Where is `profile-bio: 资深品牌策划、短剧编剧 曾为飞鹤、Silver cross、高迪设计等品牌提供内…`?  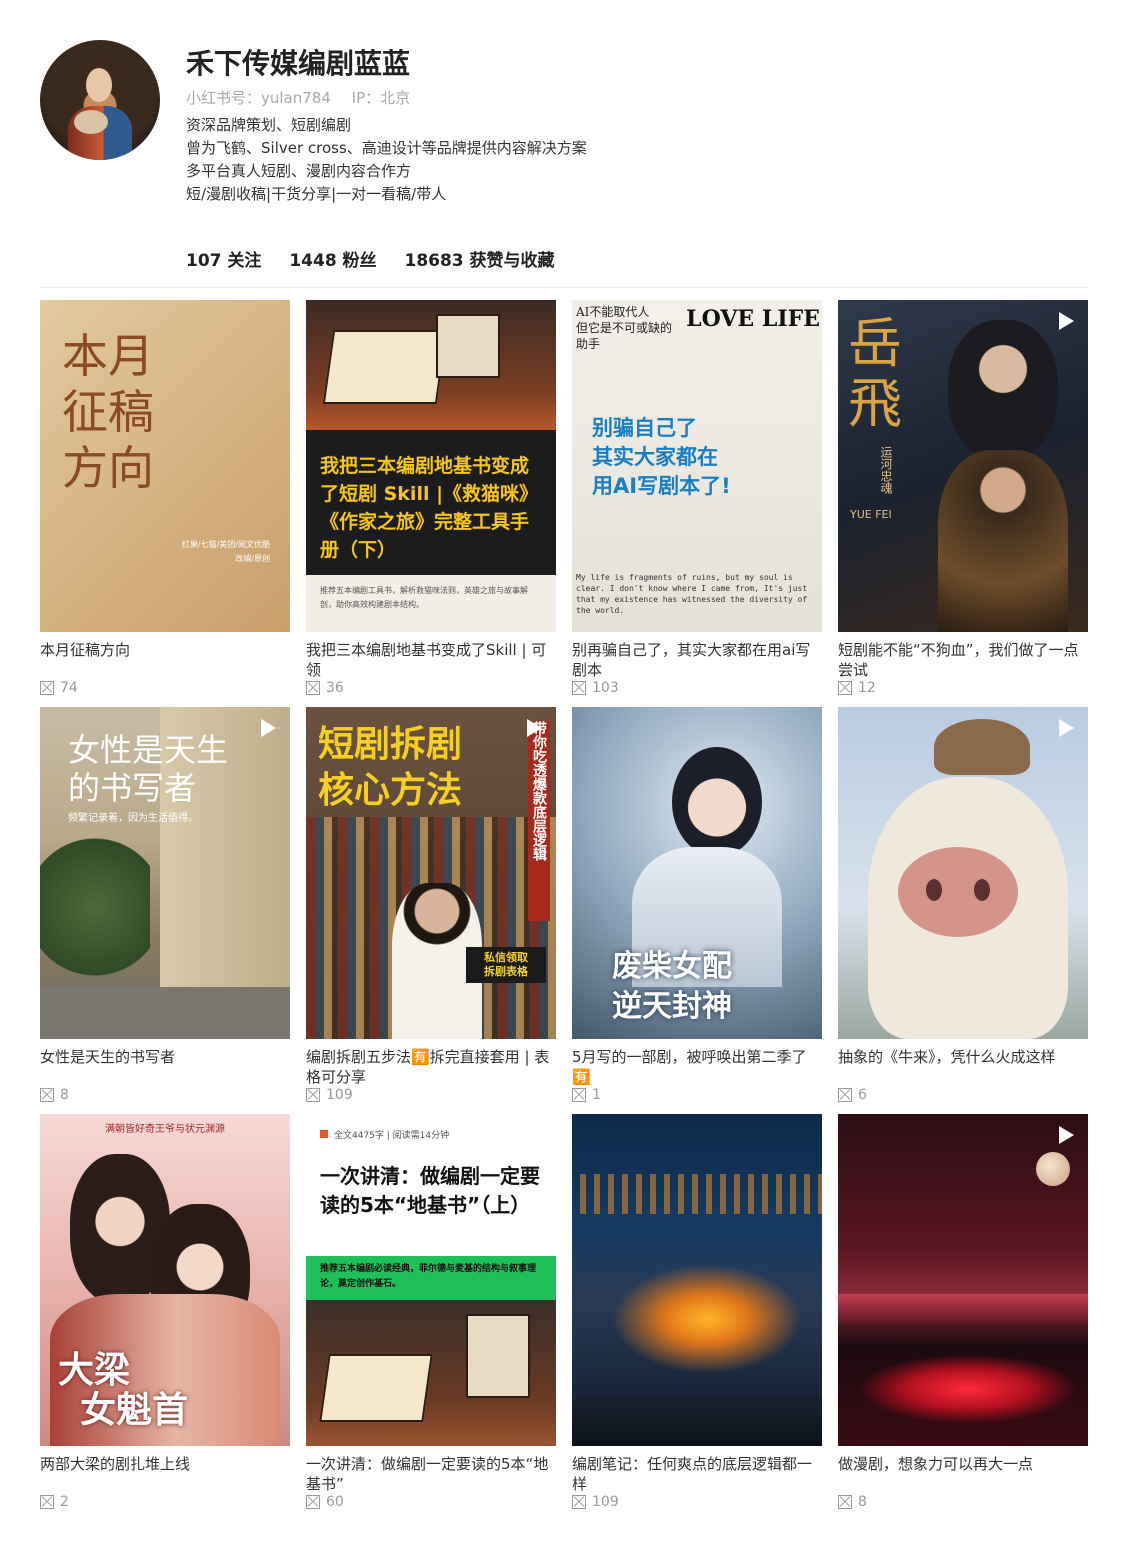 profile-bio: 资深品牌策划、短剧编剧 曾为飞鹤、Silver cross、高迪设计等品牌提供内… is located at coordinates (386, 160).